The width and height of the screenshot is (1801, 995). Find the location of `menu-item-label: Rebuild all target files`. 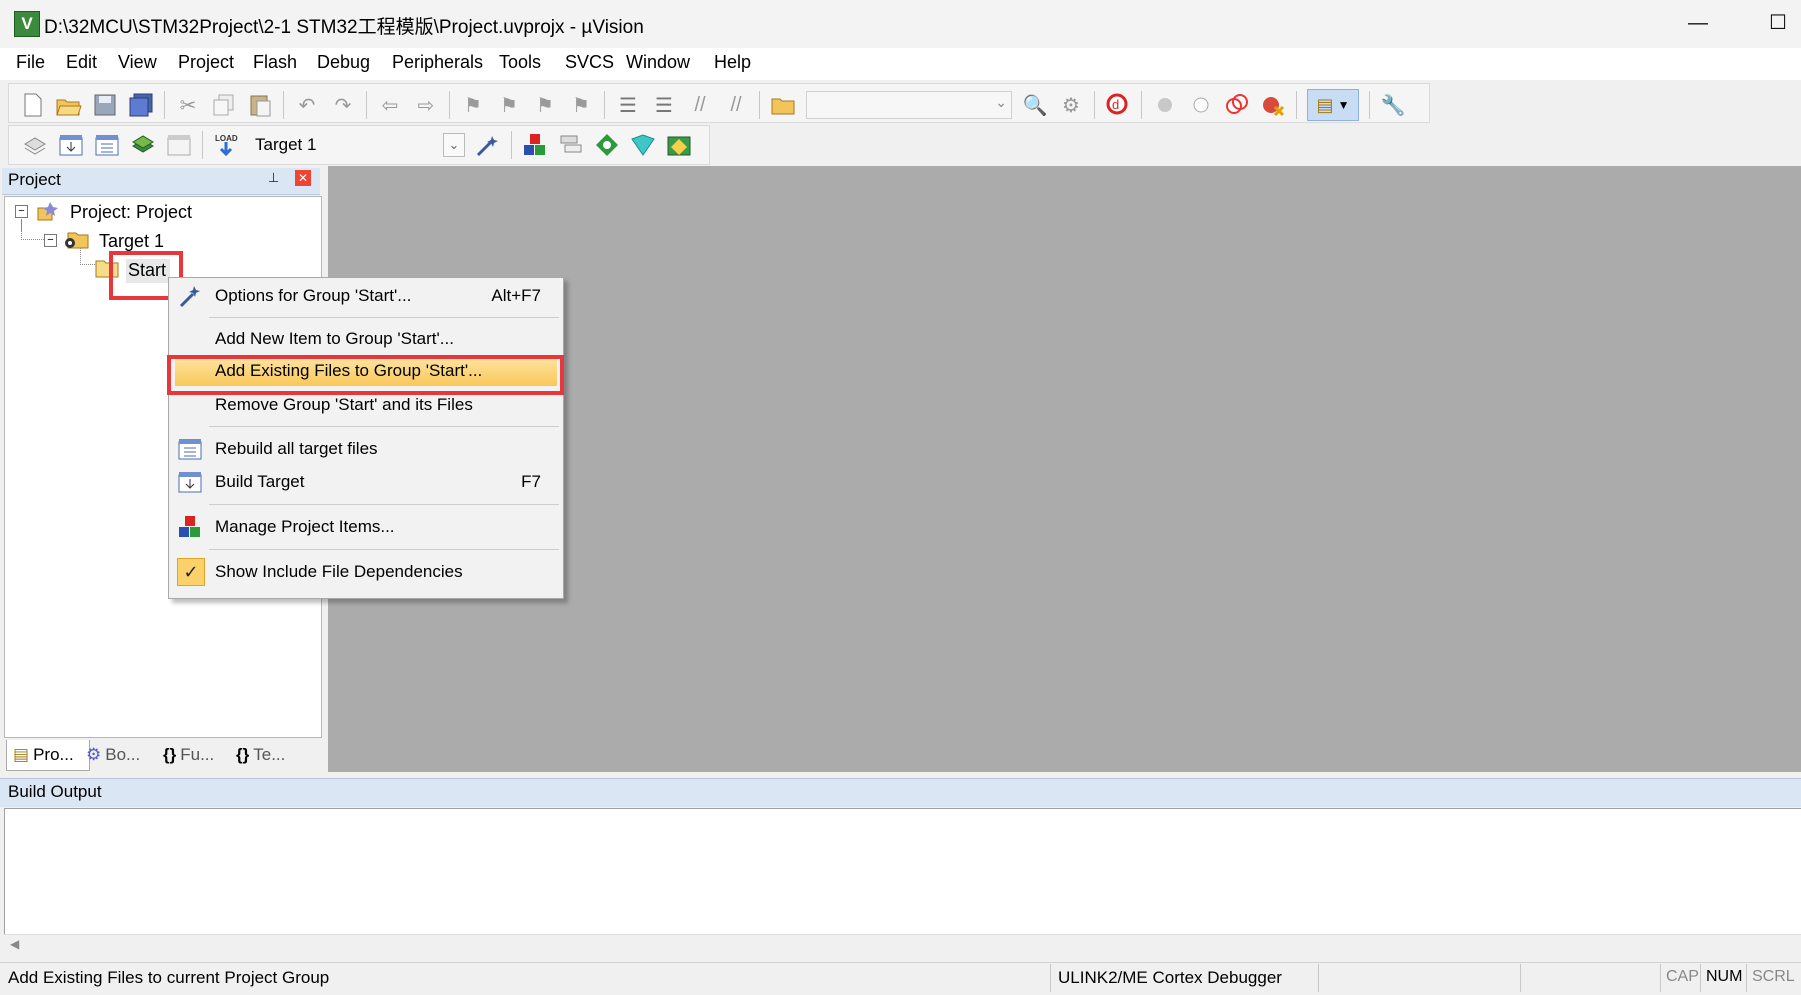

menu-item-label: Rebuild all target files is located at coordinates (296, 448).